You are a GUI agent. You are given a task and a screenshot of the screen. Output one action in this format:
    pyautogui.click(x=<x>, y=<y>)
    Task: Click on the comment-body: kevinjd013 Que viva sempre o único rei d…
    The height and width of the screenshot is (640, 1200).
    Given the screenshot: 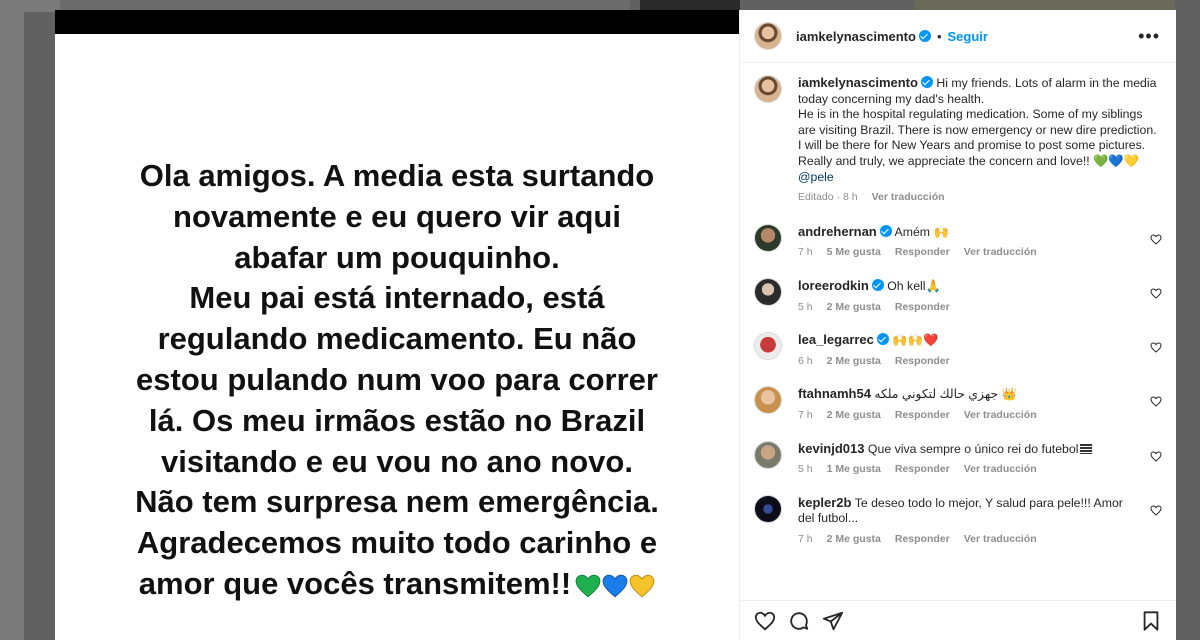 What is the action you would take?
    pyautogui.click(x=980, y=459)
    